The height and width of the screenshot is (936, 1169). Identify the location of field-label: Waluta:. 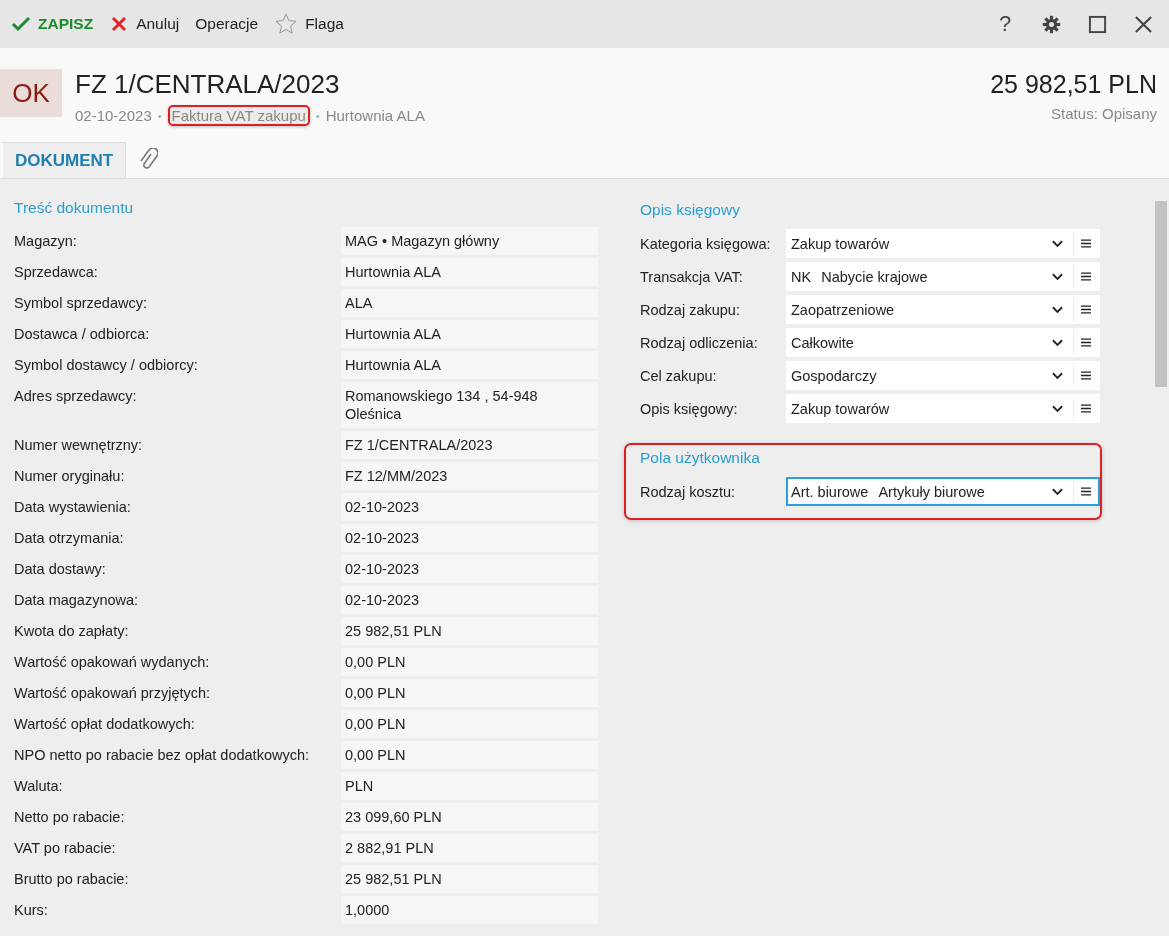
(39, 786).